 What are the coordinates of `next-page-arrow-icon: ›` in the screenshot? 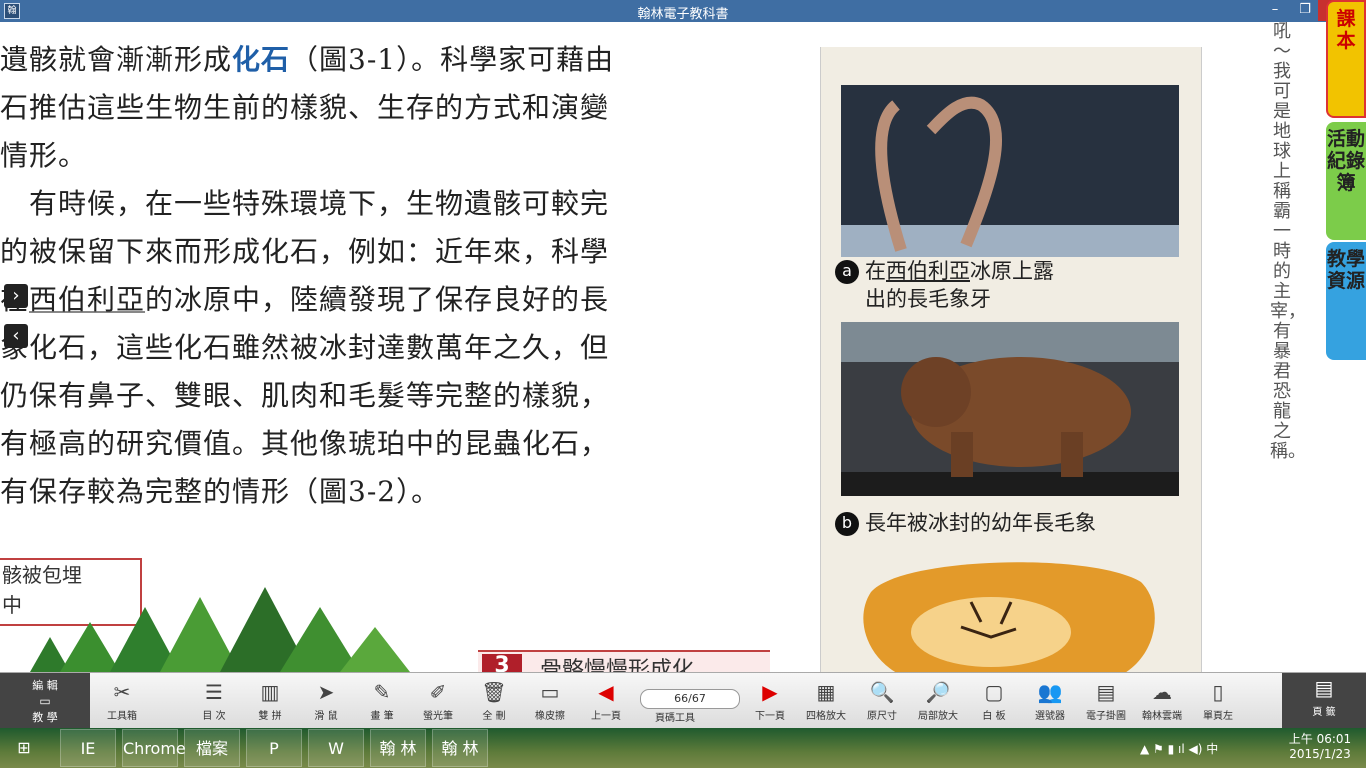 It's located at (16, 296).